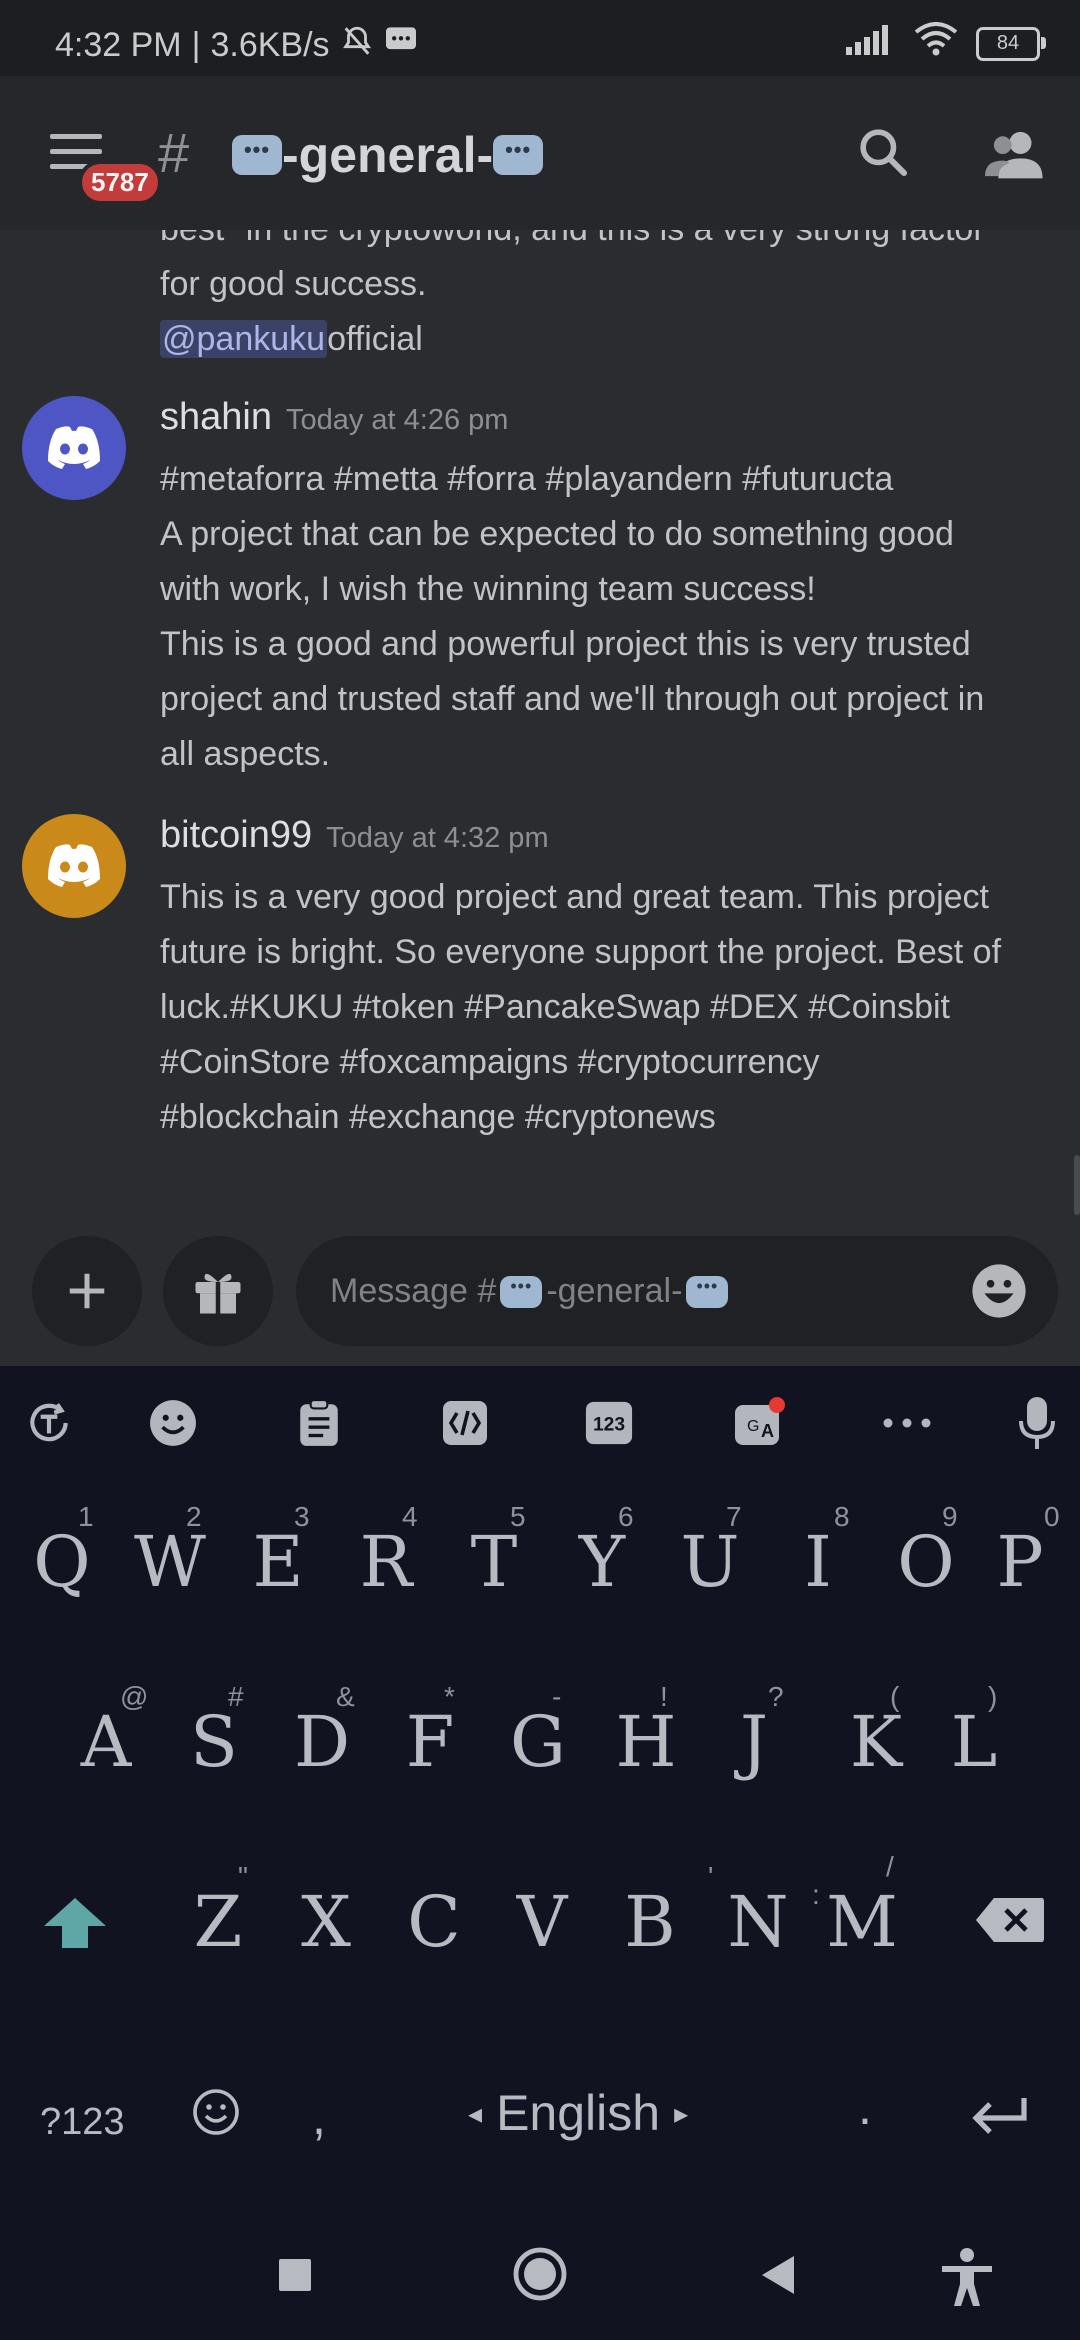 The width and height of the screenshot is (1080, 2340). What do you see at coordinates (216, 417) in the screenshot?
I see `username: shahin` at bounding box center [216, 417].